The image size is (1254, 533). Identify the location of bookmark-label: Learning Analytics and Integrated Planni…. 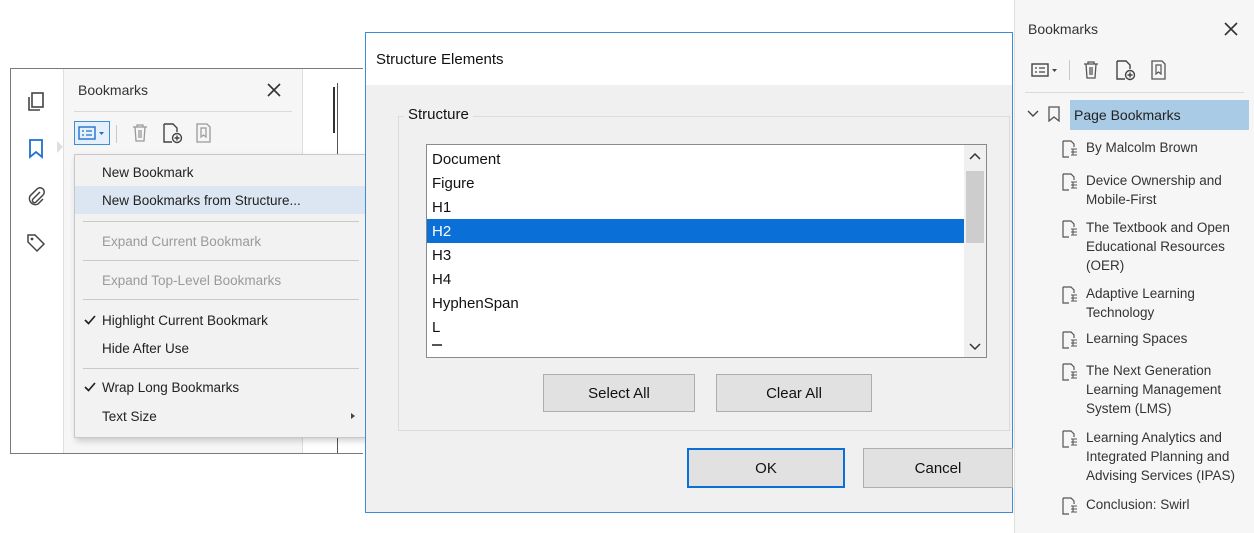
(1161, 456).